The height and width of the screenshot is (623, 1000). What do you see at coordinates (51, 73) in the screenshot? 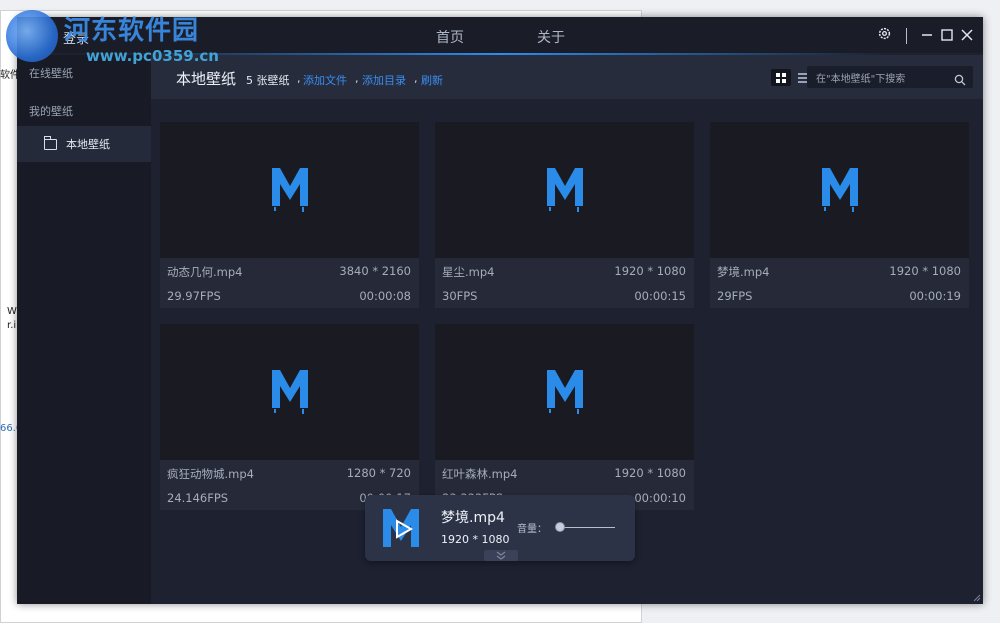
I see `sidebar-online-header: 在线壁纸` at bounding box center [51, 73].